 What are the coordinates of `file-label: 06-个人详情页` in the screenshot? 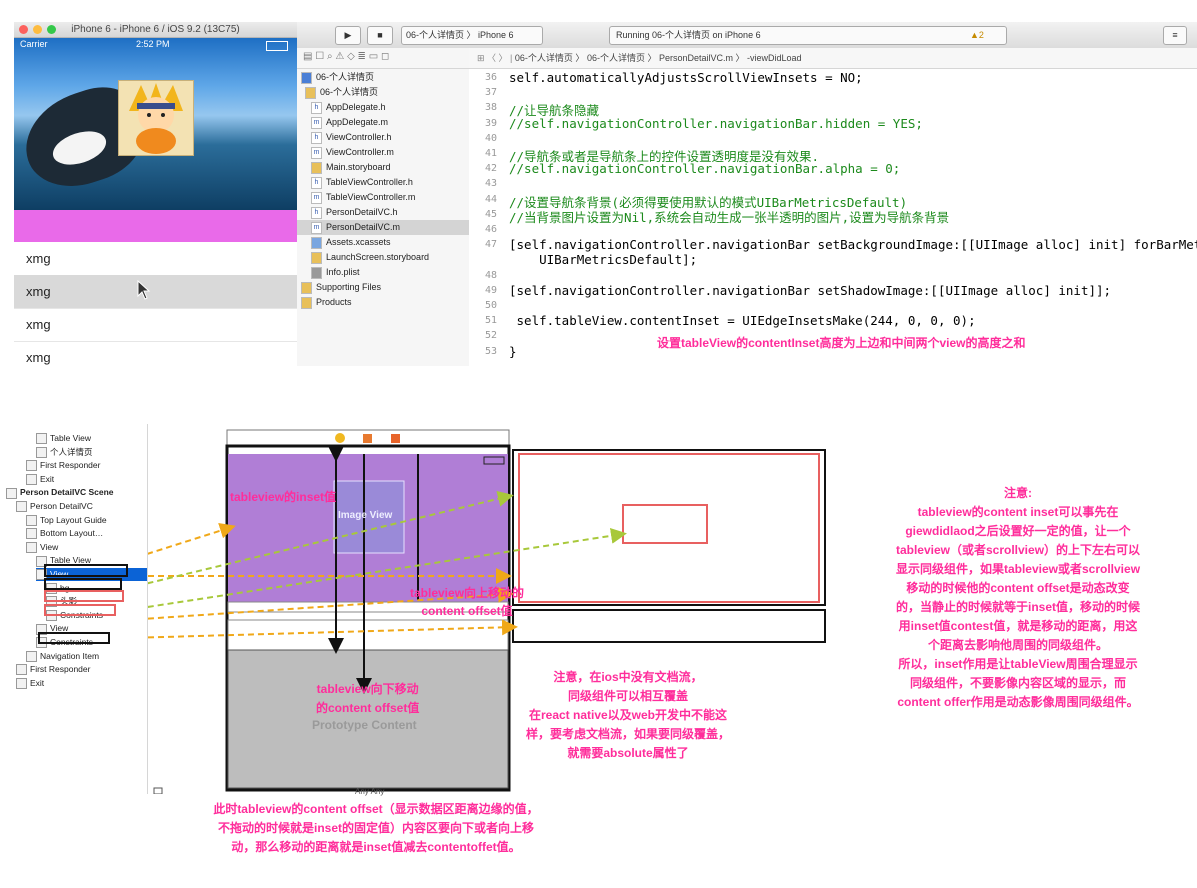 It's located at (345, 77).